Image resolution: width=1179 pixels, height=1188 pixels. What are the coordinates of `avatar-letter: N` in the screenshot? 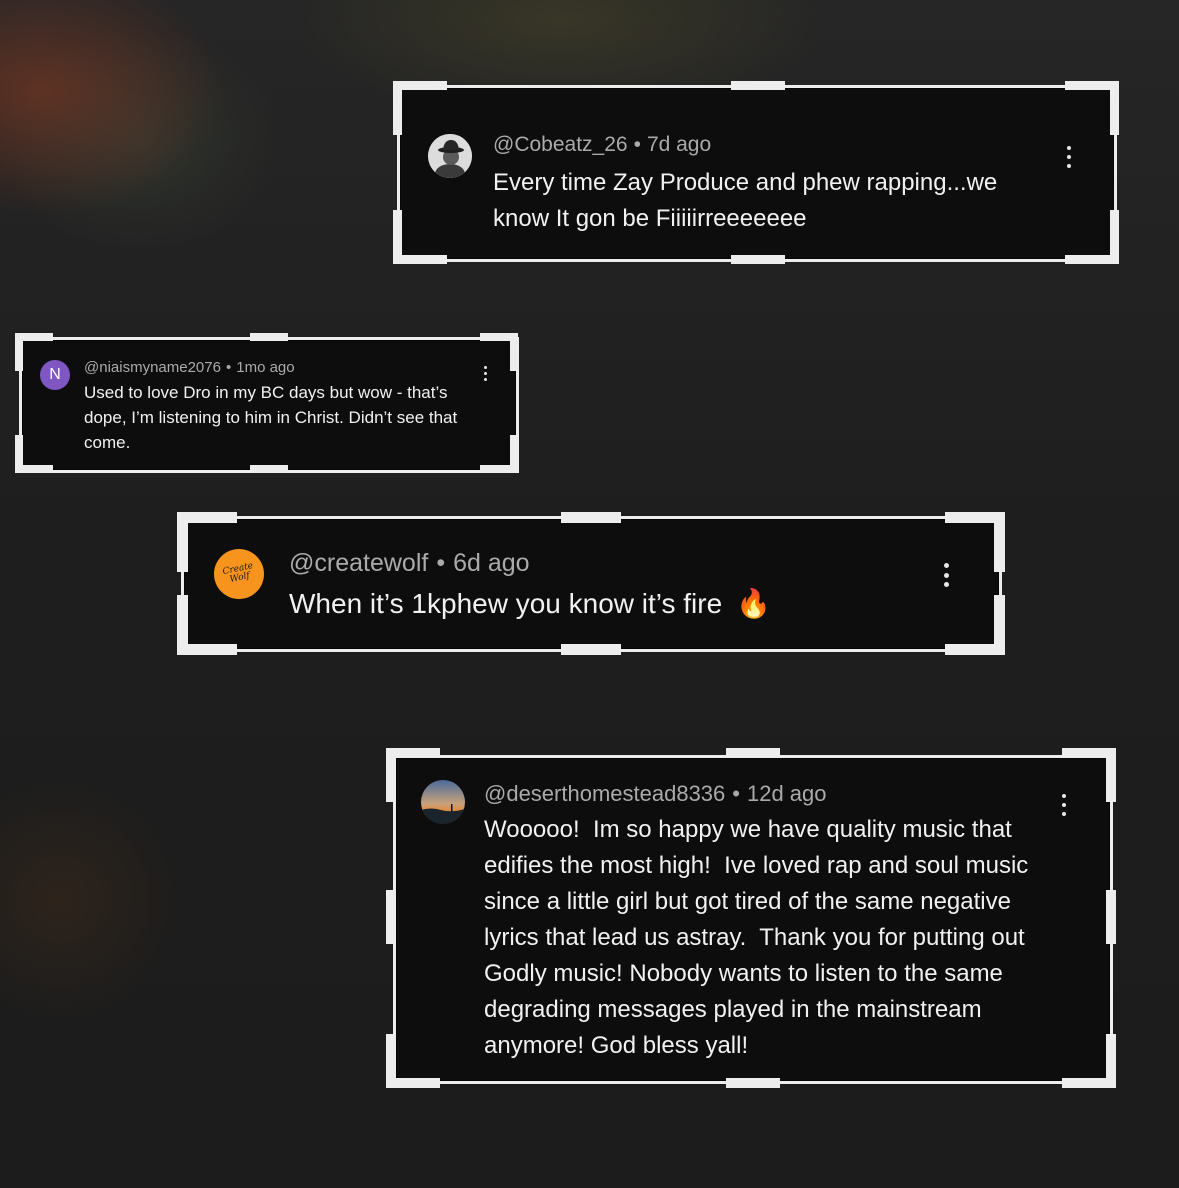 It's located at (55, 374).